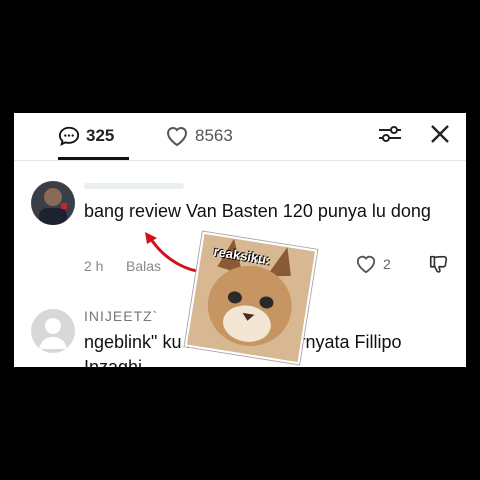  What do you see at coordinates (69, 136) in the screenshot?
I see `chat-bubble-icon` at bounding box center [69, 136].